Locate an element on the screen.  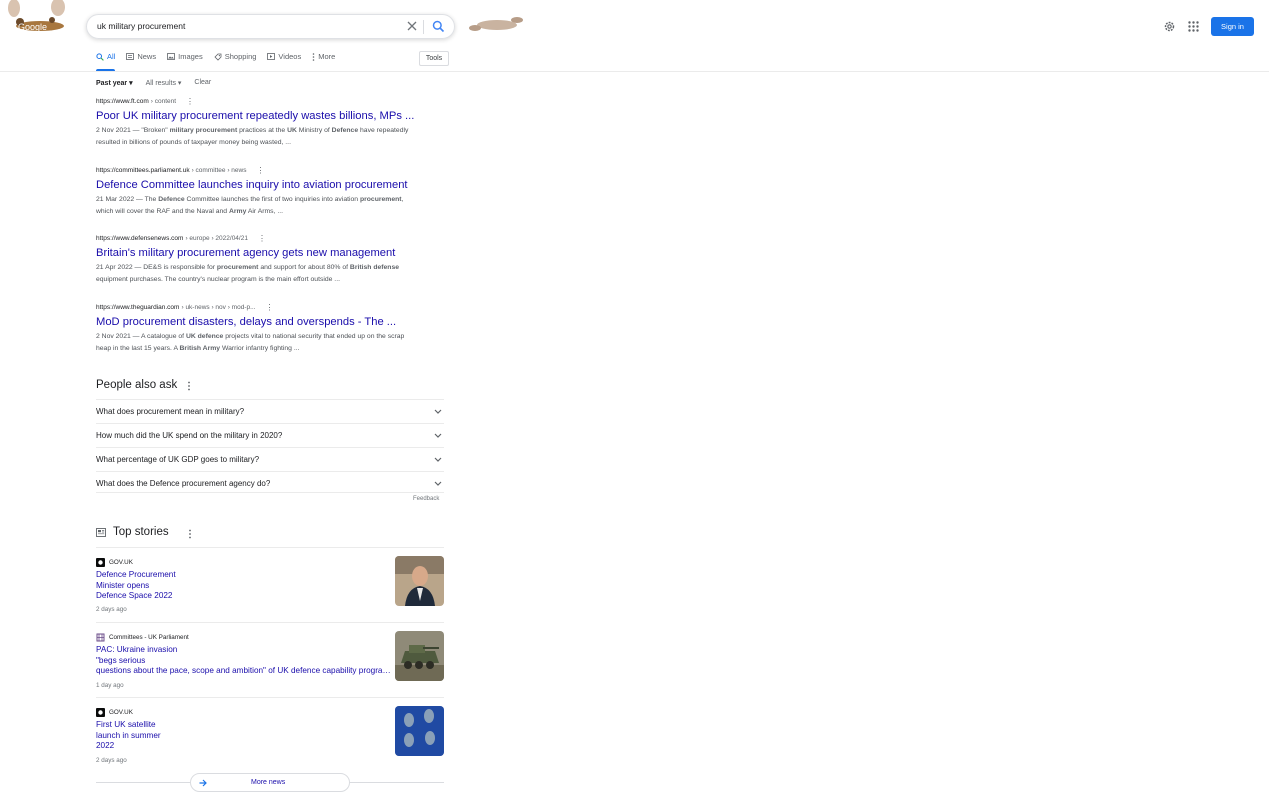
result-path: › europe › 2022/04/21 is located at coordinates (216, 238).